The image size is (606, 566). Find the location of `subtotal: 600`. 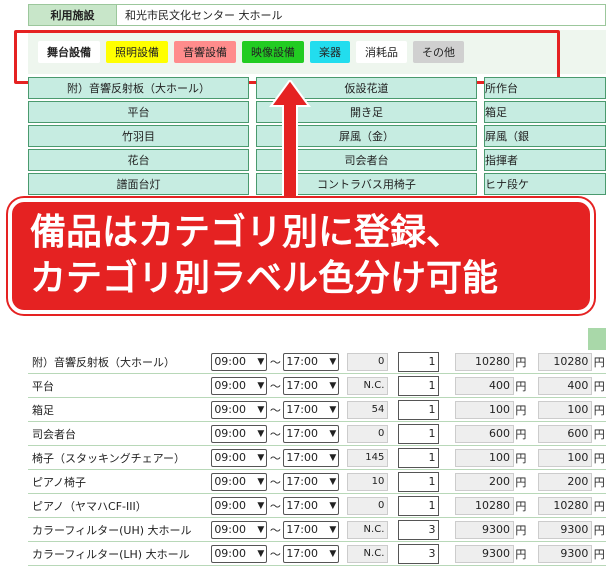

subtotal: 600 is located at coordinates (565, 433).